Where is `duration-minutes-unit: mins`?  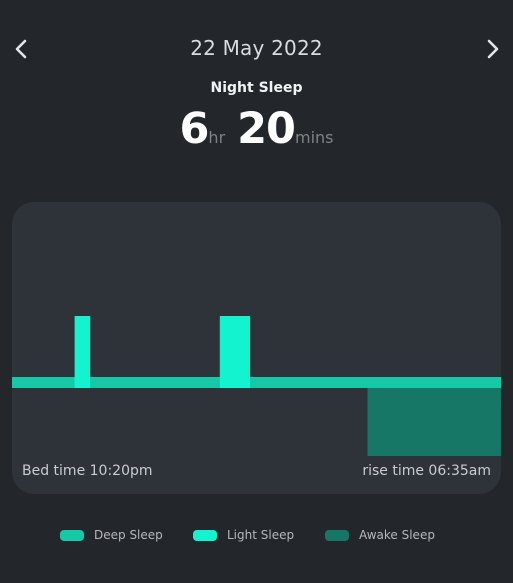 duration-minutes-unit: mins is located at coordinates (314, 137).